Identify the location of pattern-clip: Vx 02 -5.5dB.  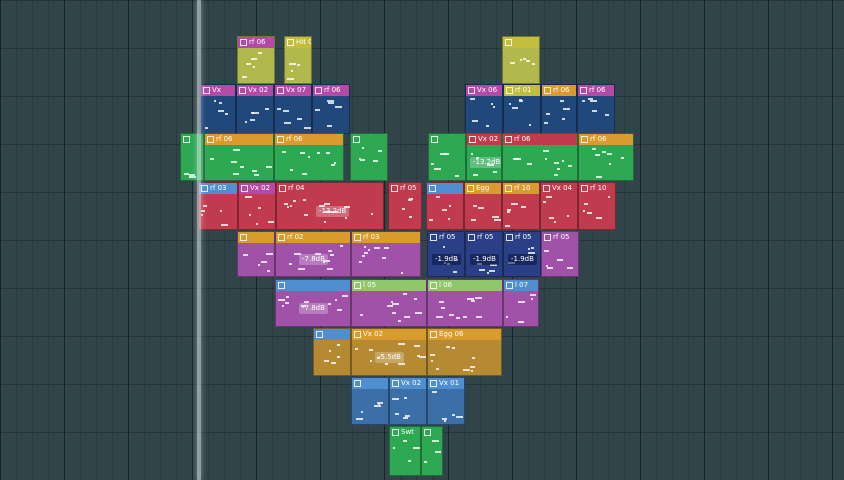
(389, 352).